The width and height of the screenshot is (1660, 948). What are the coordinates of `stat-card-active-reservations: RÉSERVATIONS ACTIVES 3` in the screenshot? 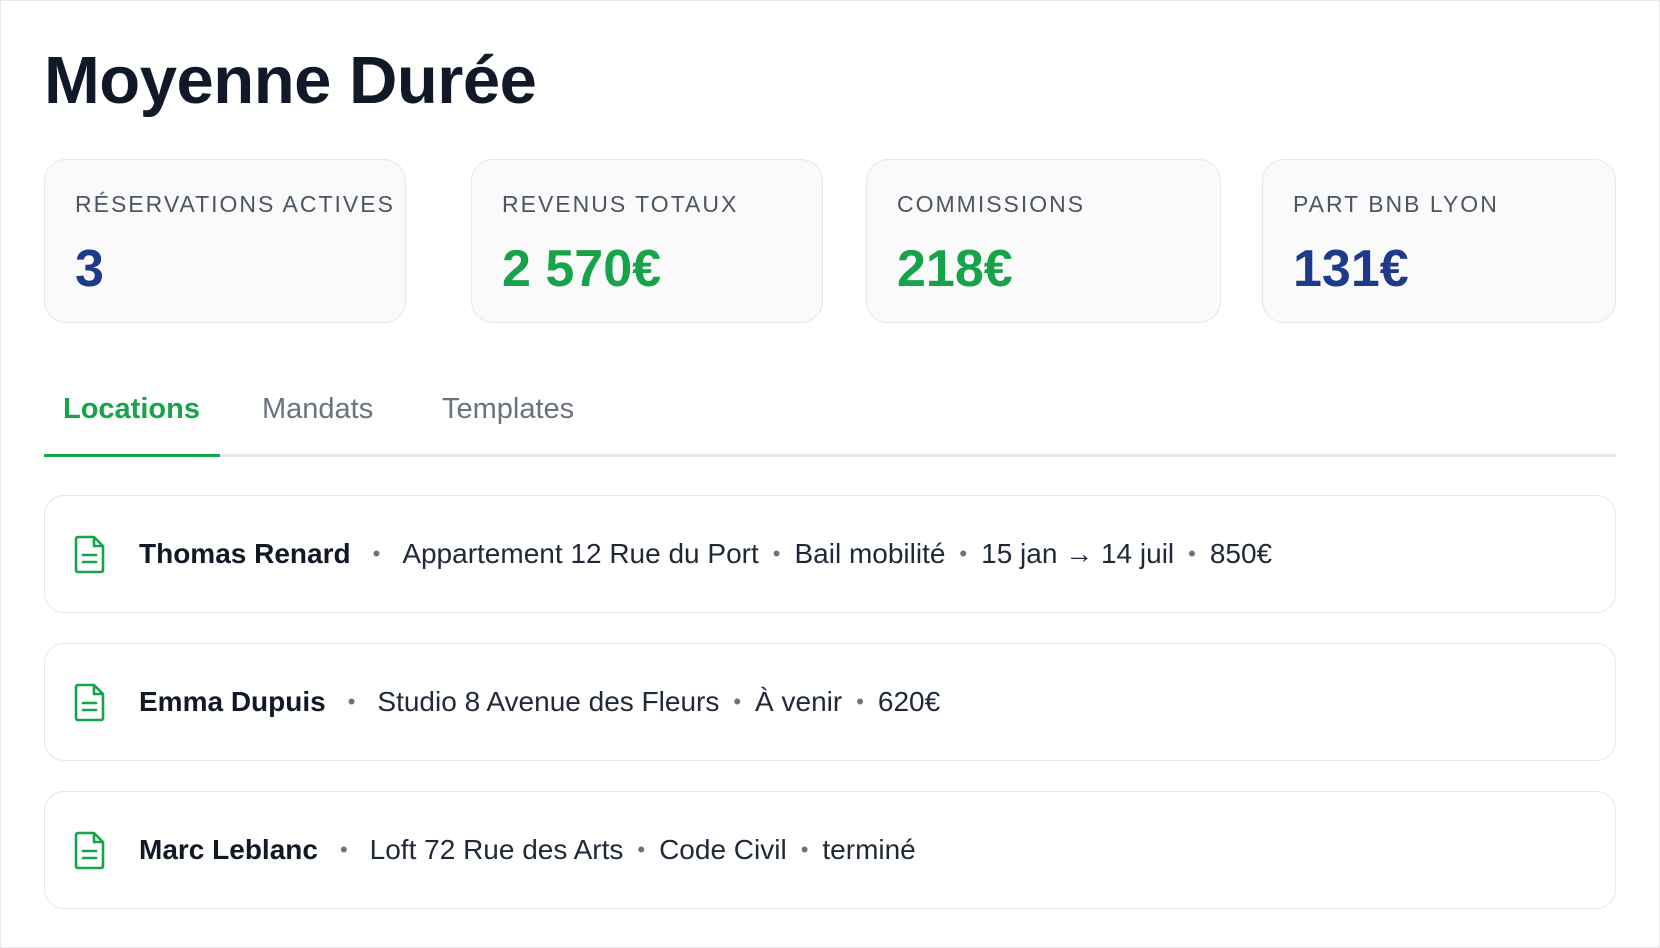 It's located at (225, 241).